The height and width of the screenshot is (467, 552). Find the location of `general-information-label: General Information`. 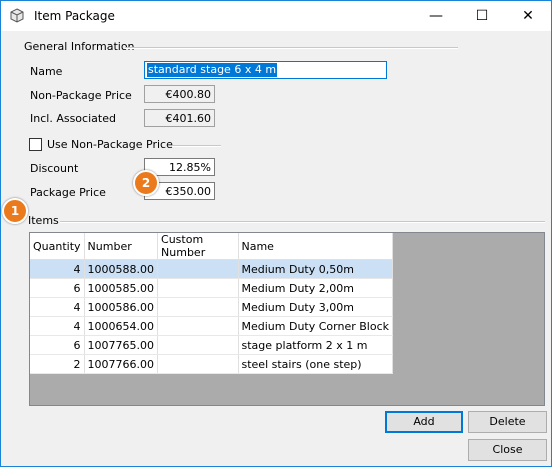

general-information-label: General Information is located at coordinates (79, 46).